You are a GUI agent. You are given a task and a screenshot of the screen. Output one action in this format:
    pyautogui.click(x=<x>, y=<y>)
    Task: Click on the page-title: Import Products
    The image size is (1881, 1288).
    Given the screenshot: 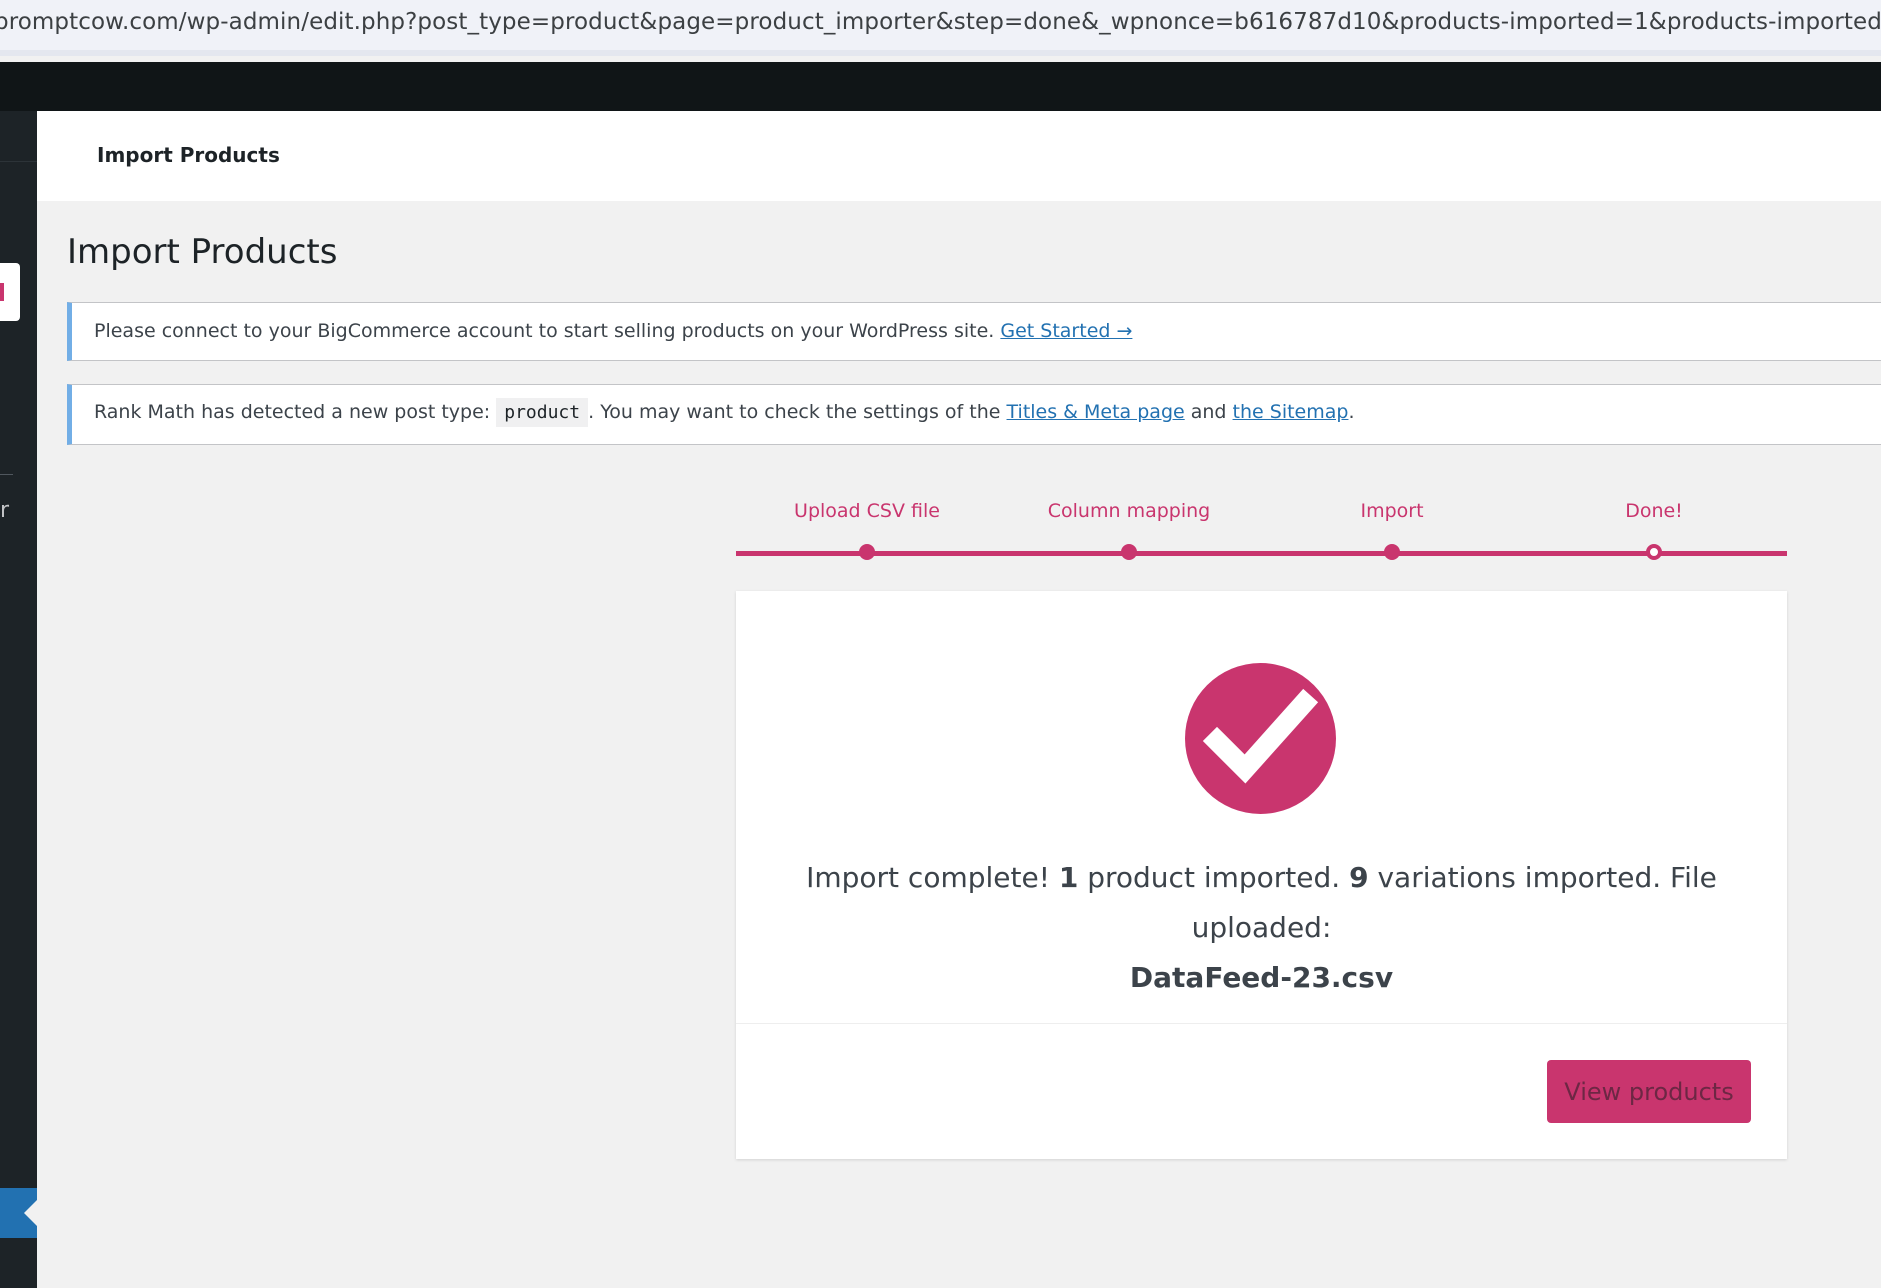 What is the action you would take?
    pyautogui.click(x=202, y=252)
    